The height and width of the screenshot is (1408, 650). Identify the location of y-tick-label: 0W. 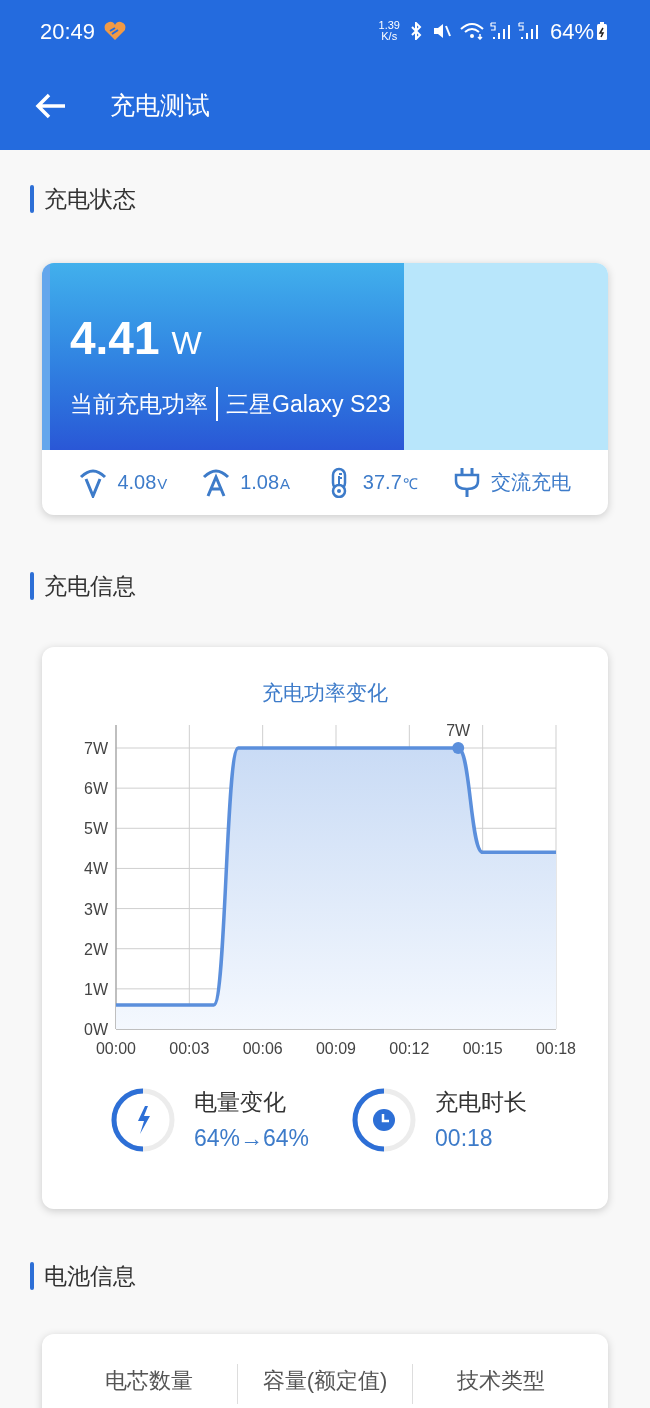
(96, 1029).